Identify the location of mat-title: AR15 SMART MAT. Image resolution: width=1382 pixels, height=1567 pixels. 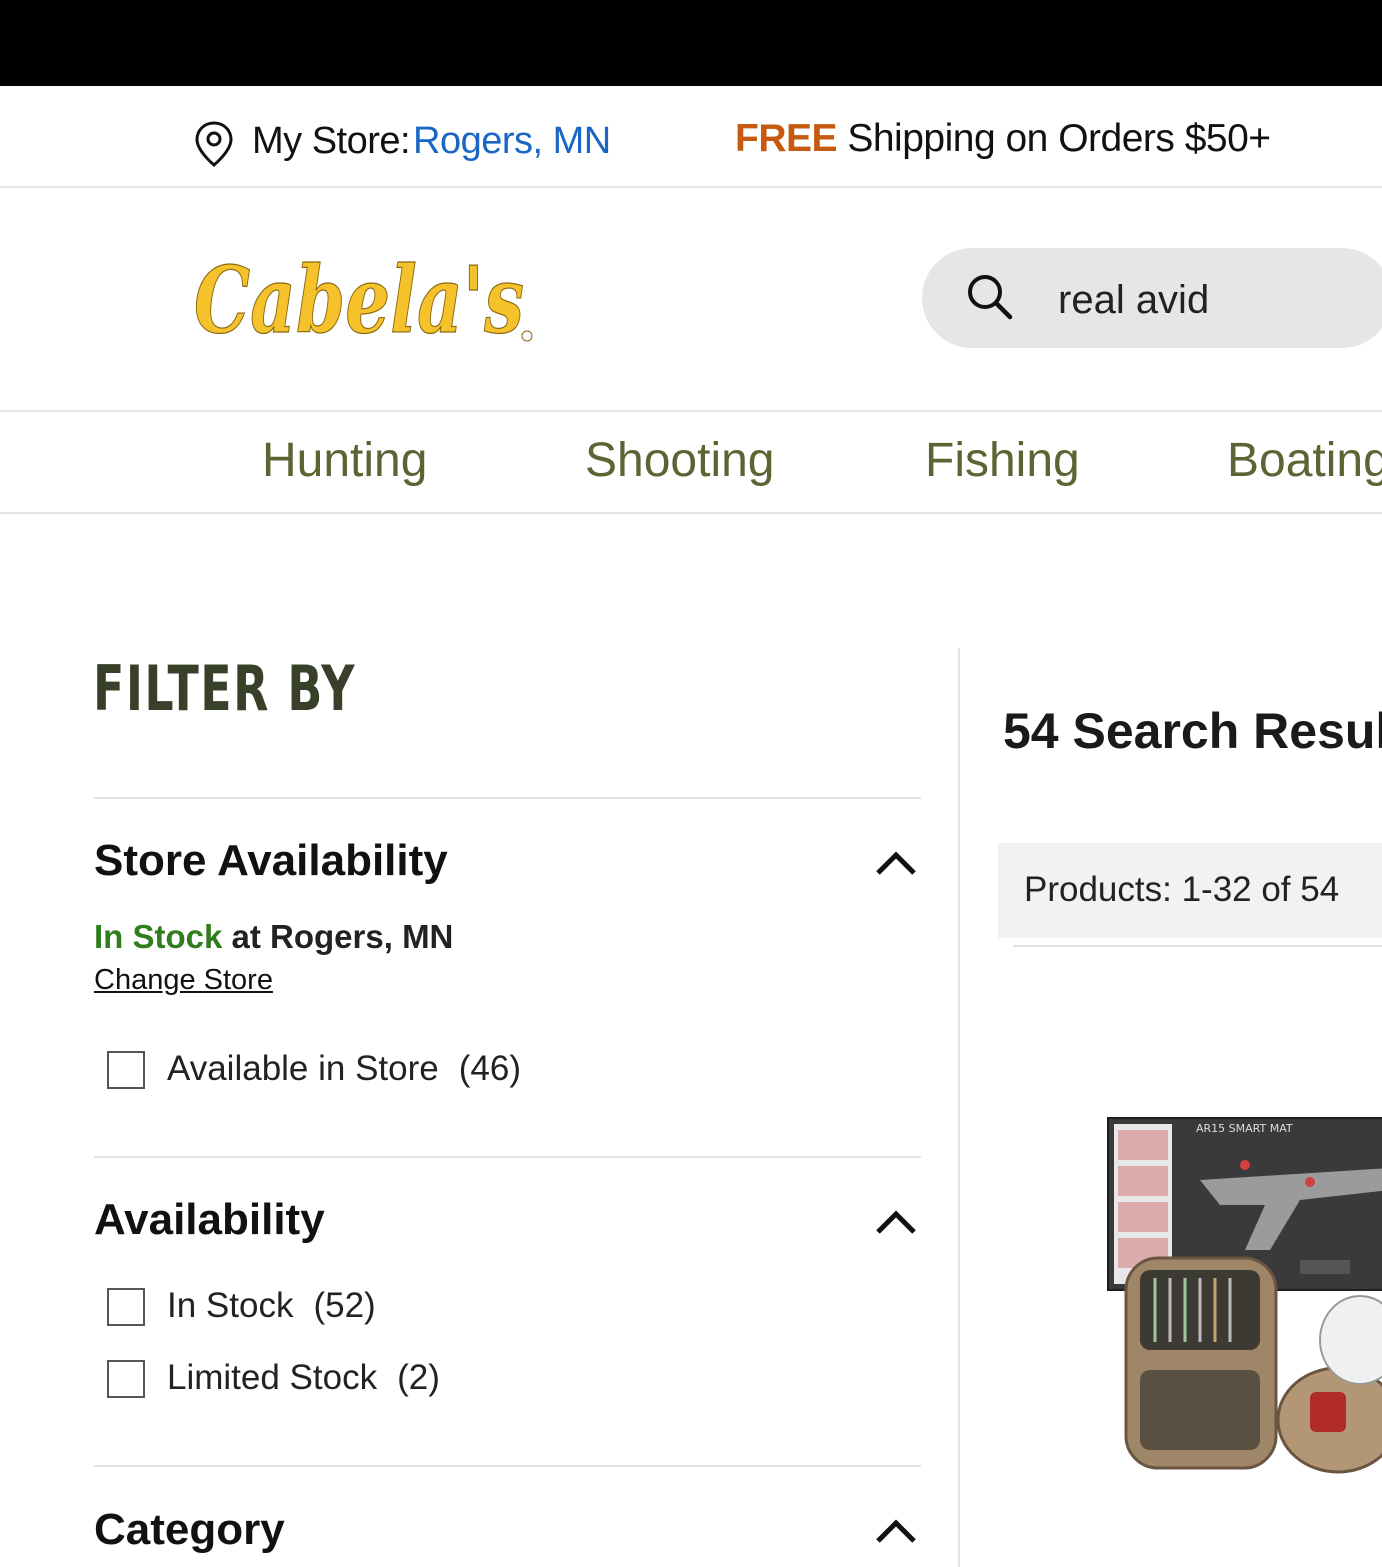
(1244, 1128).